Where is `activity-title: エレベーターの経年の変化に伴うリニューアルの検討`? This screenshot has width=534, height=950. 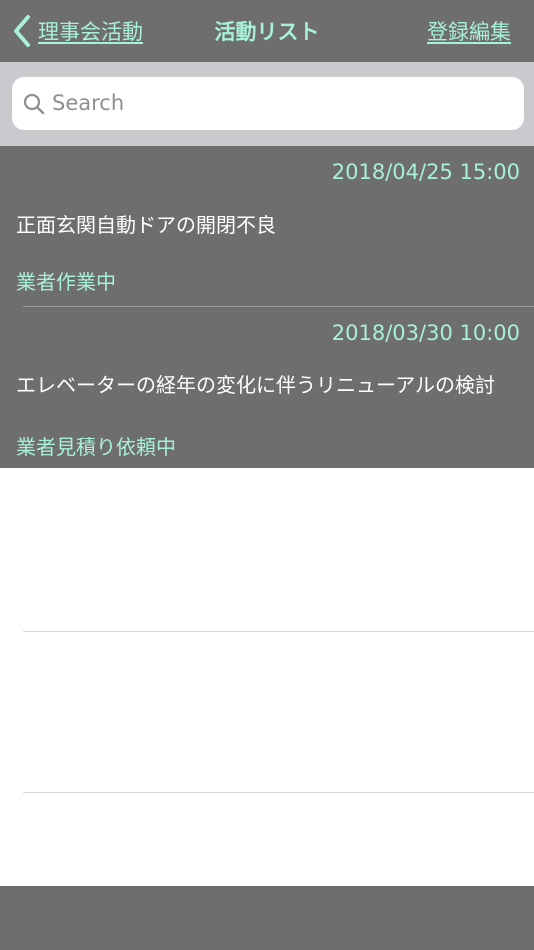
activity-title: エレベーターの経年の変化に伴うリニューアルの検討 is located at coordinates (255, 385).